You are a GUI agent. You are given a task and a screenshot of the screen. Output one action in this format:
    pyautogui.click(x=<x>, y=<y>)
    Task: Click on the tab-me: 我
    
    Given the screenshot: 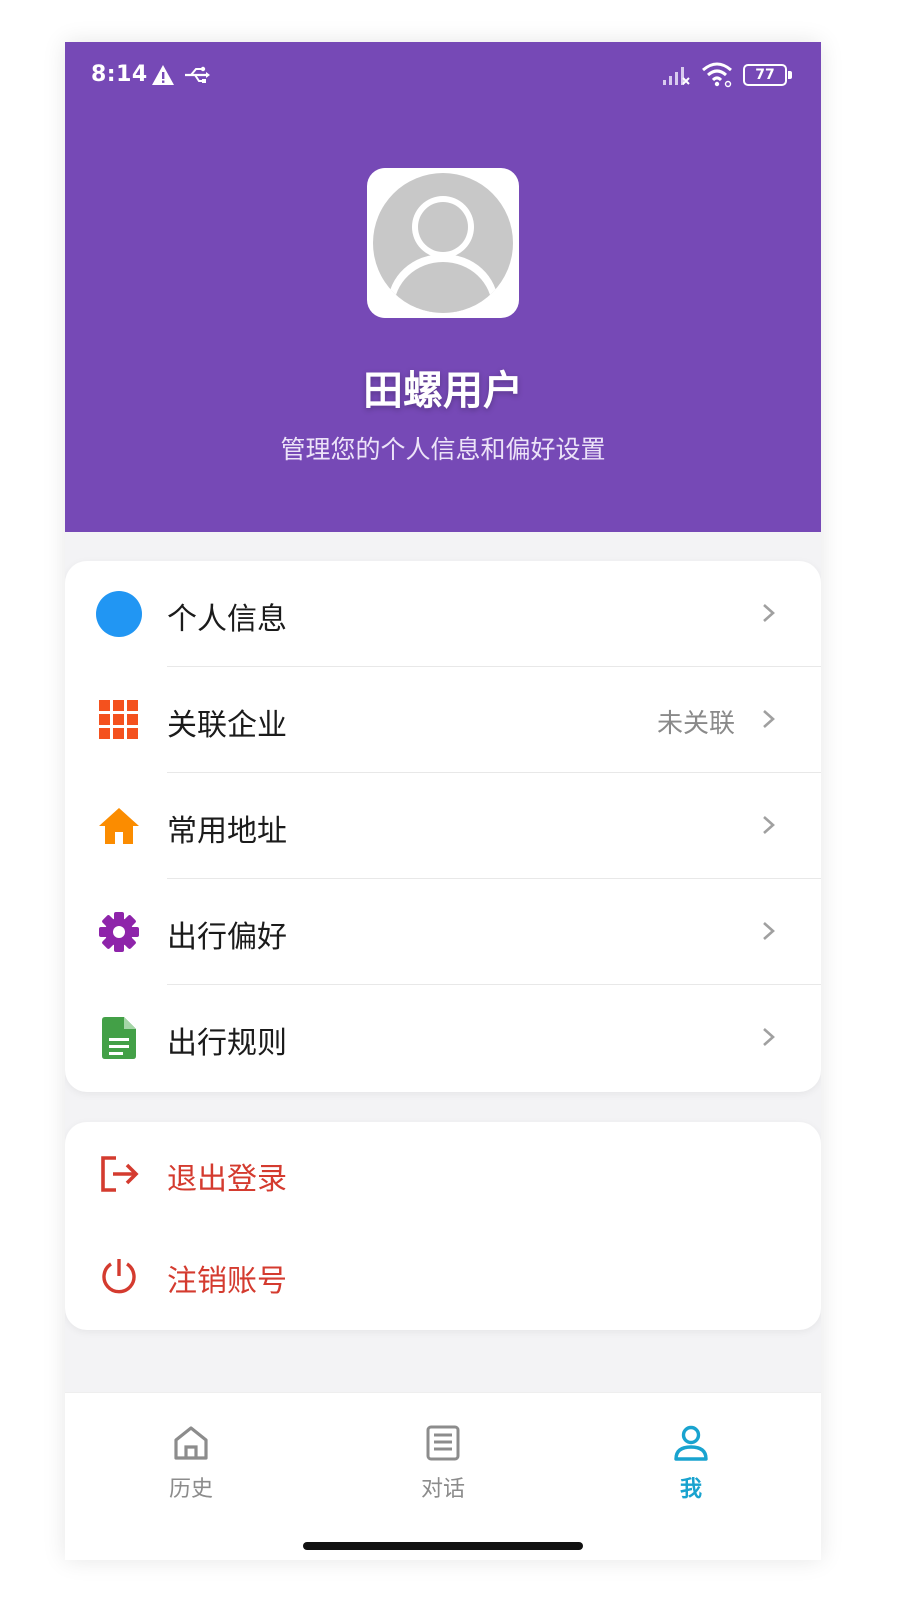 What is the action you would take?
    pyautogui.click(x=691, y=1468)
    